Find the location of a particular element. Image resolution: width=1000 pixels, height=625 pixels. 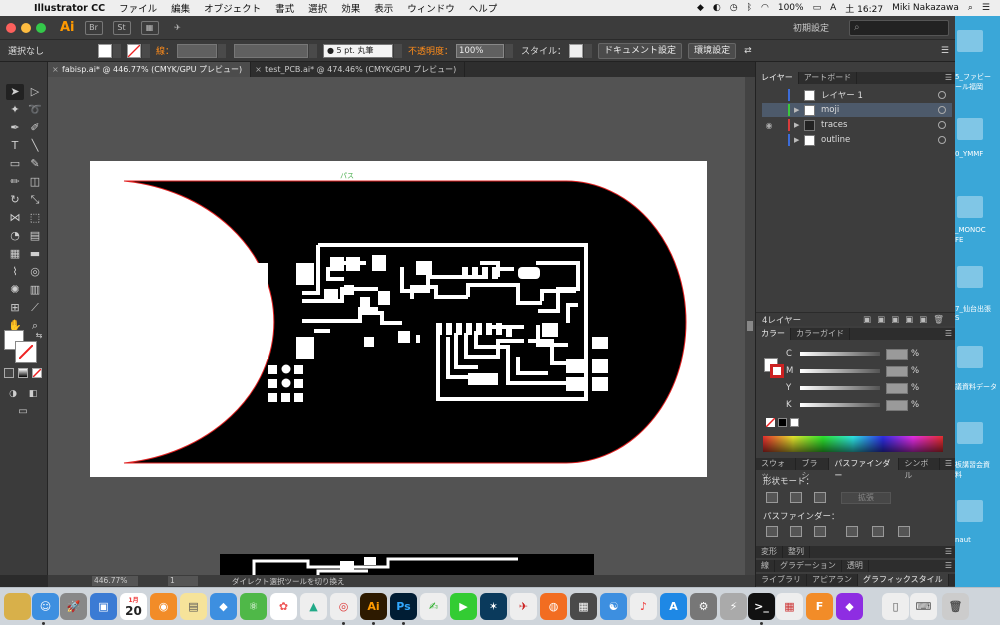

wifi-icon: ◠ is located at coordinates (765, 8).